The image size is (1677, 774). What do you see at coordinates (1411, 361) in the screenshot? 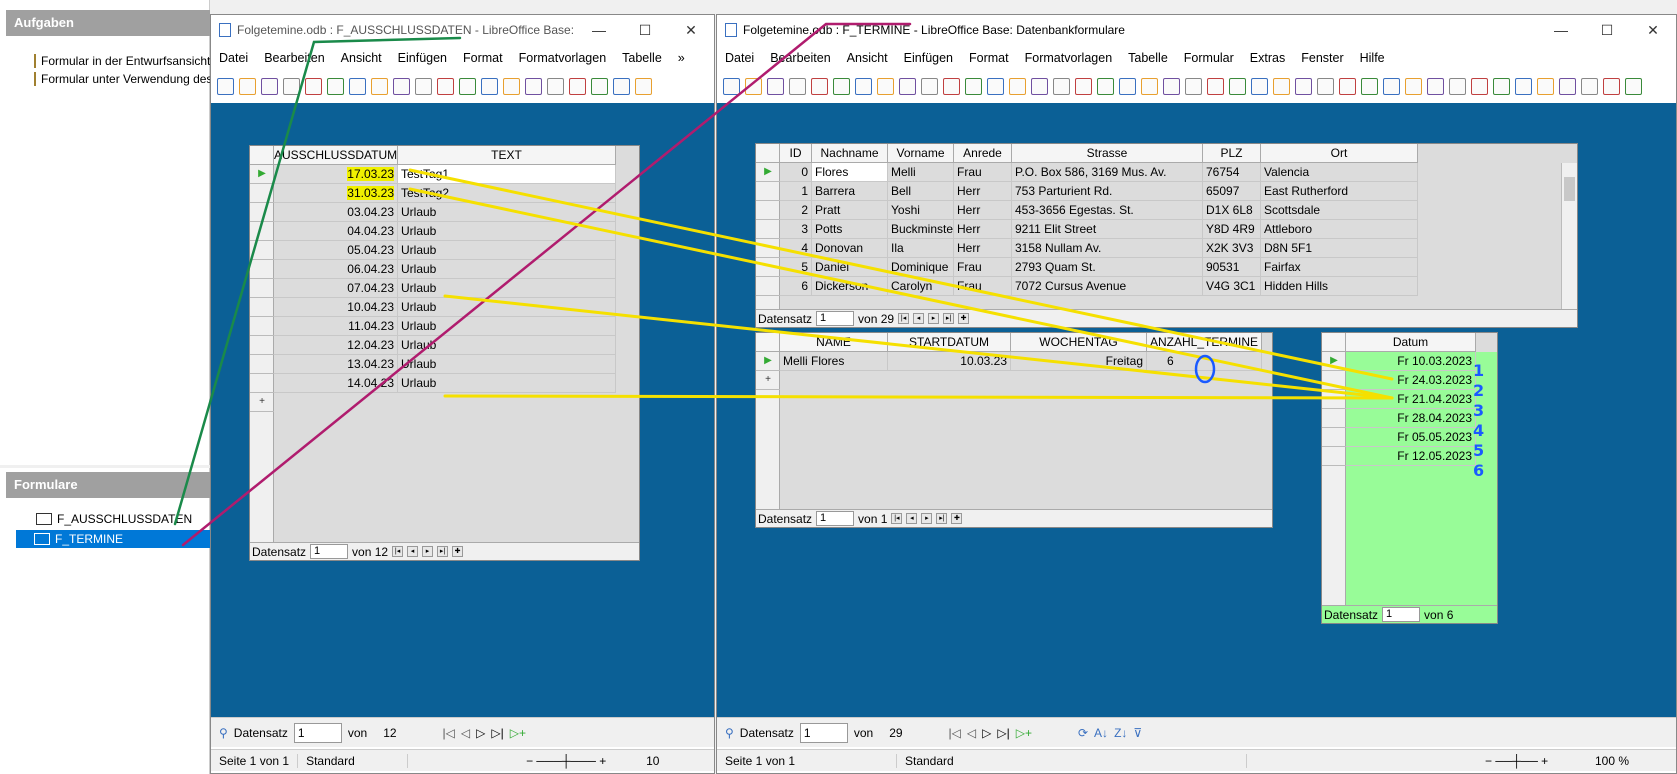
I see `cell-datum: Fr 10.03.2023` at bounding box center [1411, 361].